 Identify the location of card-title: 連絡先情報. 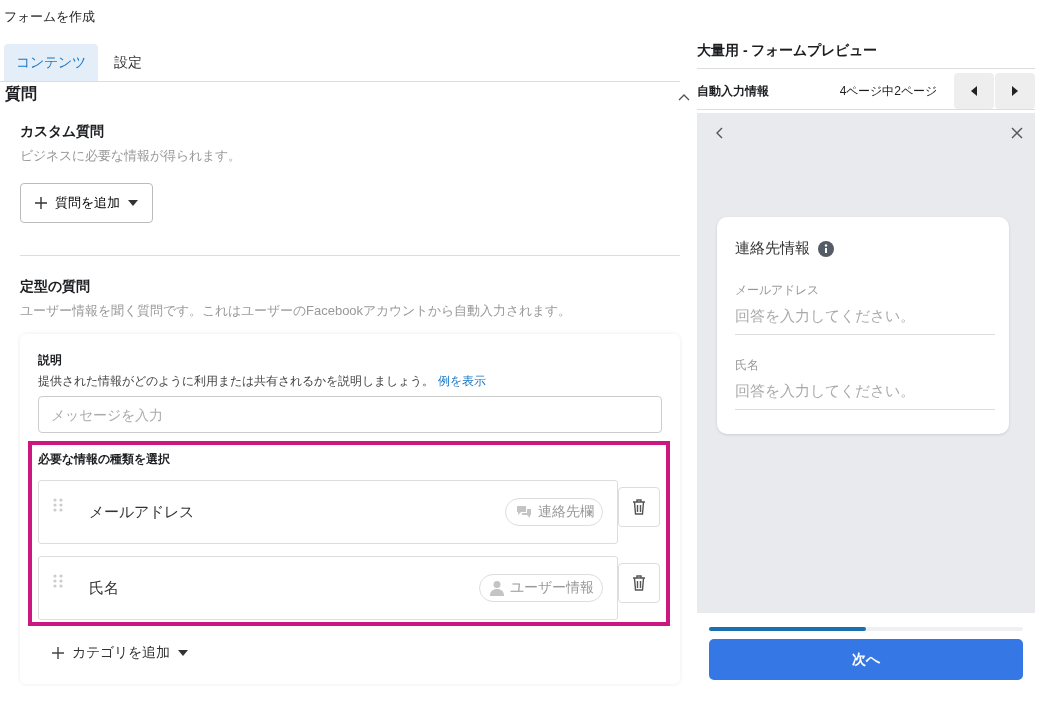
(772, 248).